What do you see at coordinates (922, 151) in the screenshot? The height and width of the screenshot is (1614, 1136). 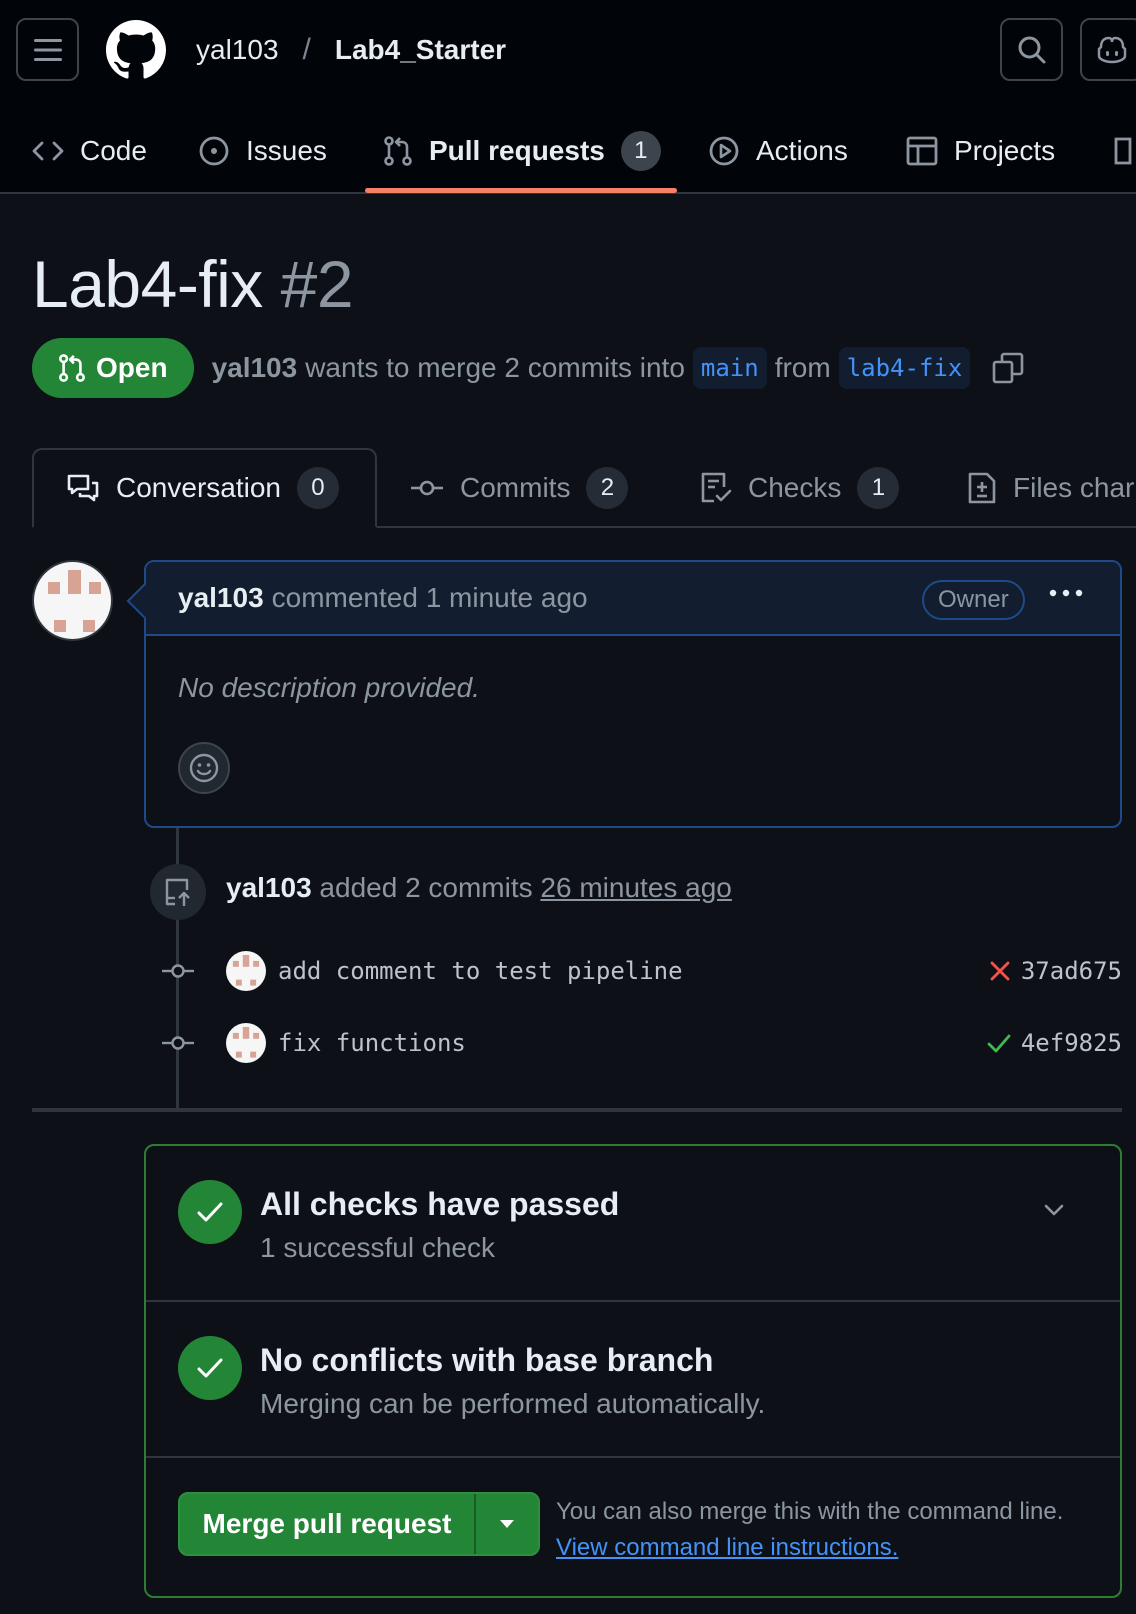 I see `table-icon` at bounding box center [922, 151].